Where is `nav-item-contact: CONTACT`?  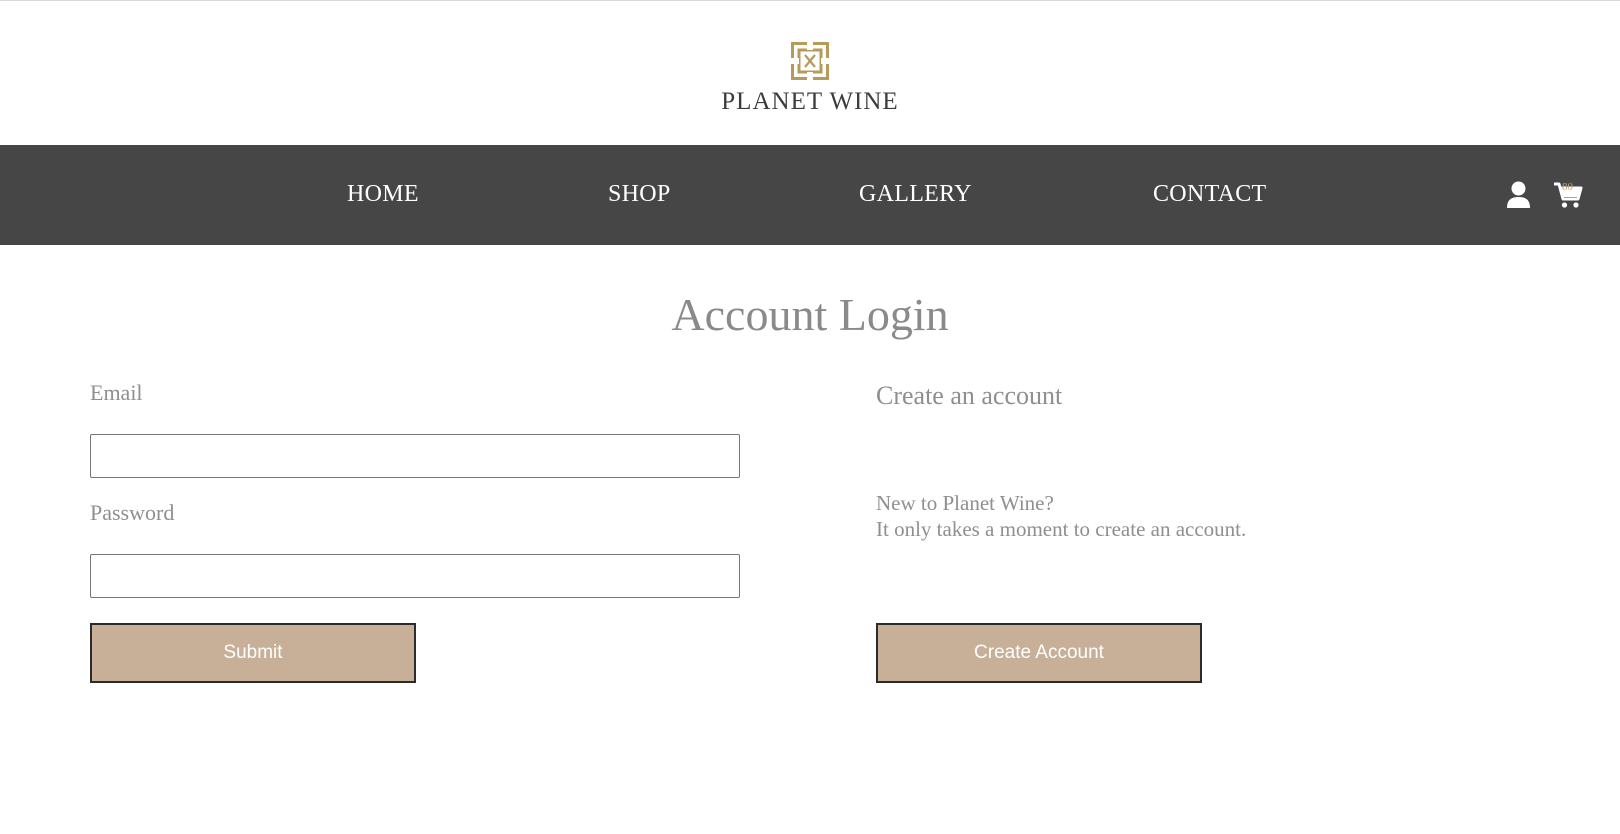 nav-item-contact: CONTACT is located at coordinates (1210, 194).